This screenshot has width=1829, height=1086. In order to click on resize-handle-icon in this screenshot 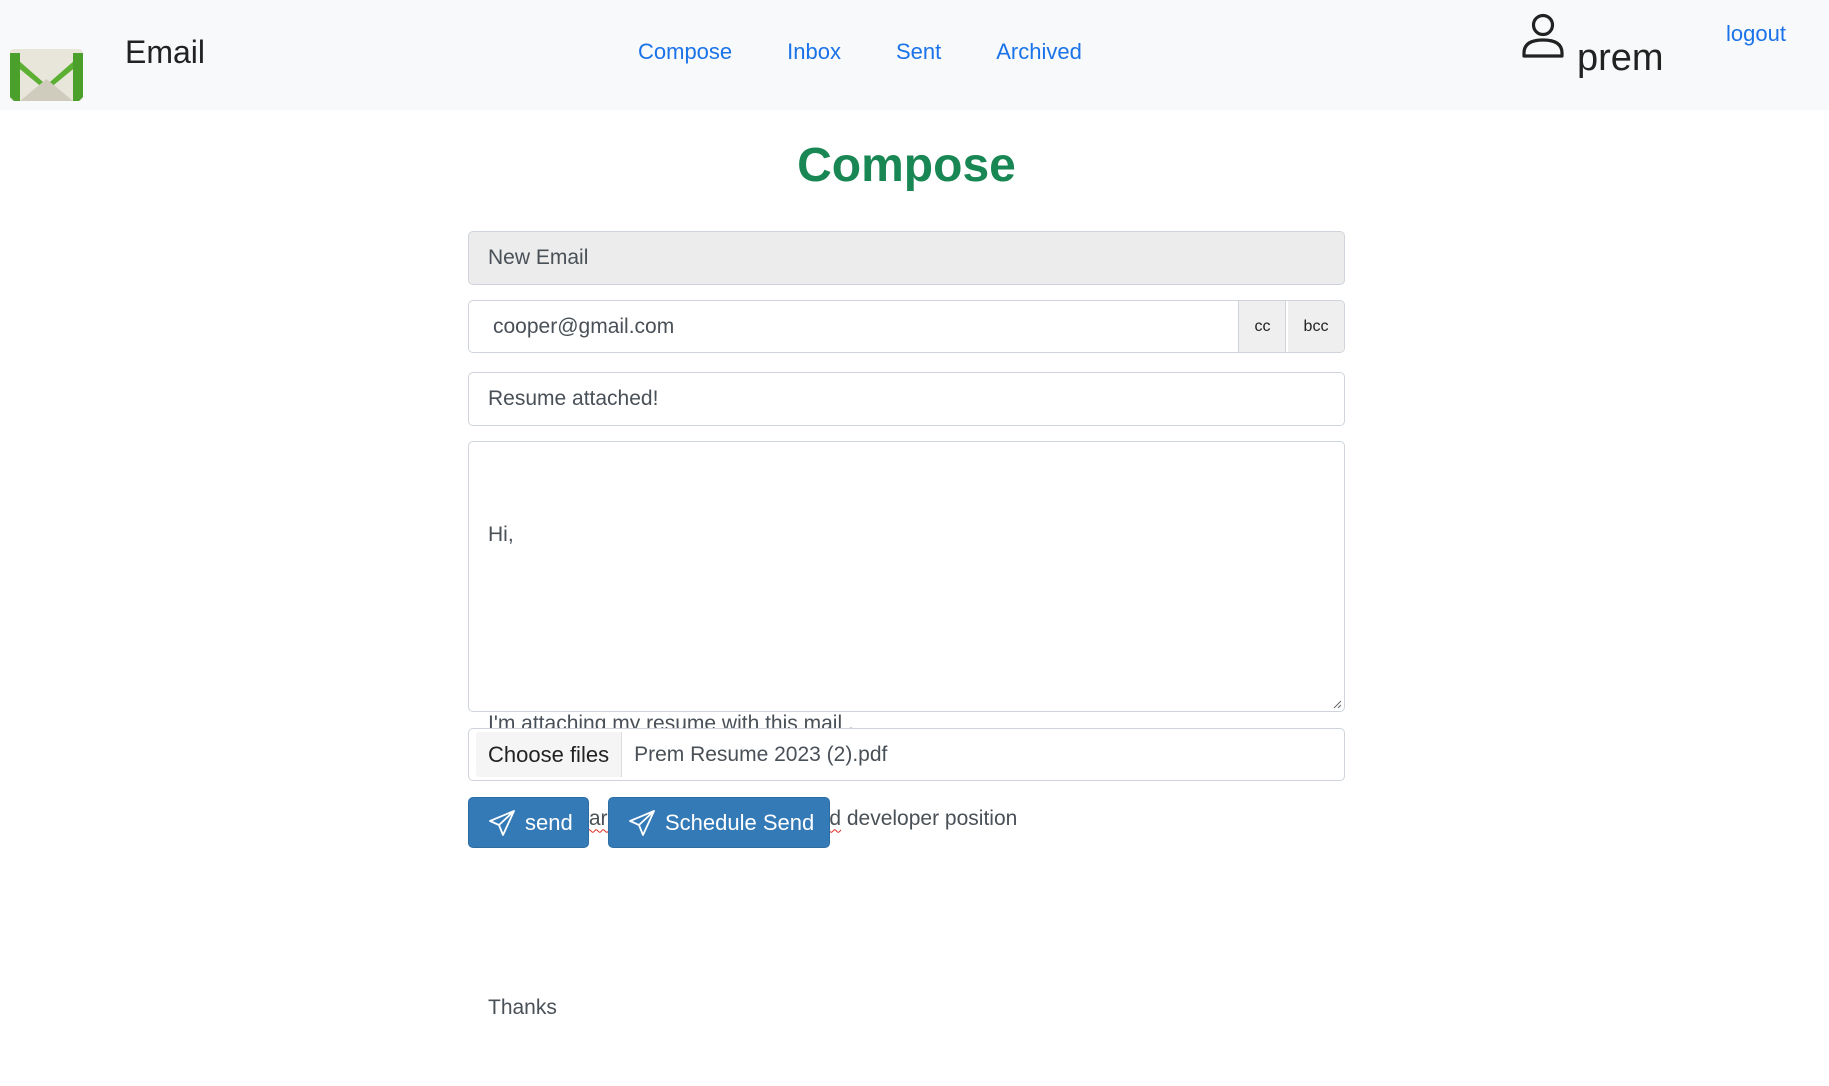, I will do `click(1337, 704)`.